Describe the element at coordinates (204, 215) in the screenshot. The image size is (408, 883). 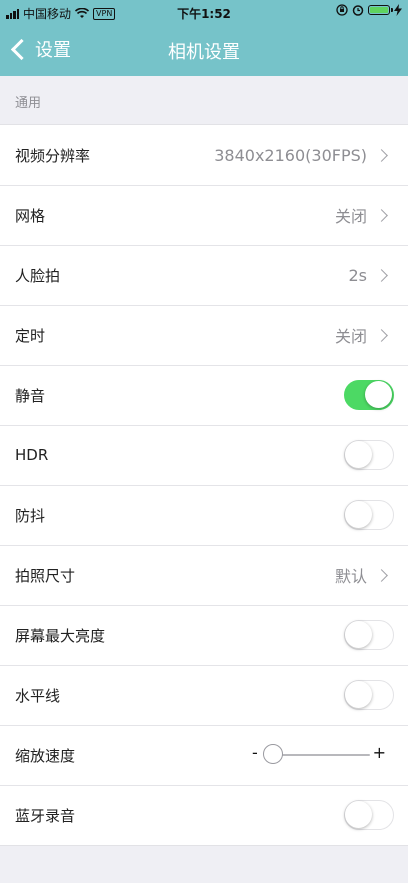
I see `row-grid: 网格 关闭` at that location.